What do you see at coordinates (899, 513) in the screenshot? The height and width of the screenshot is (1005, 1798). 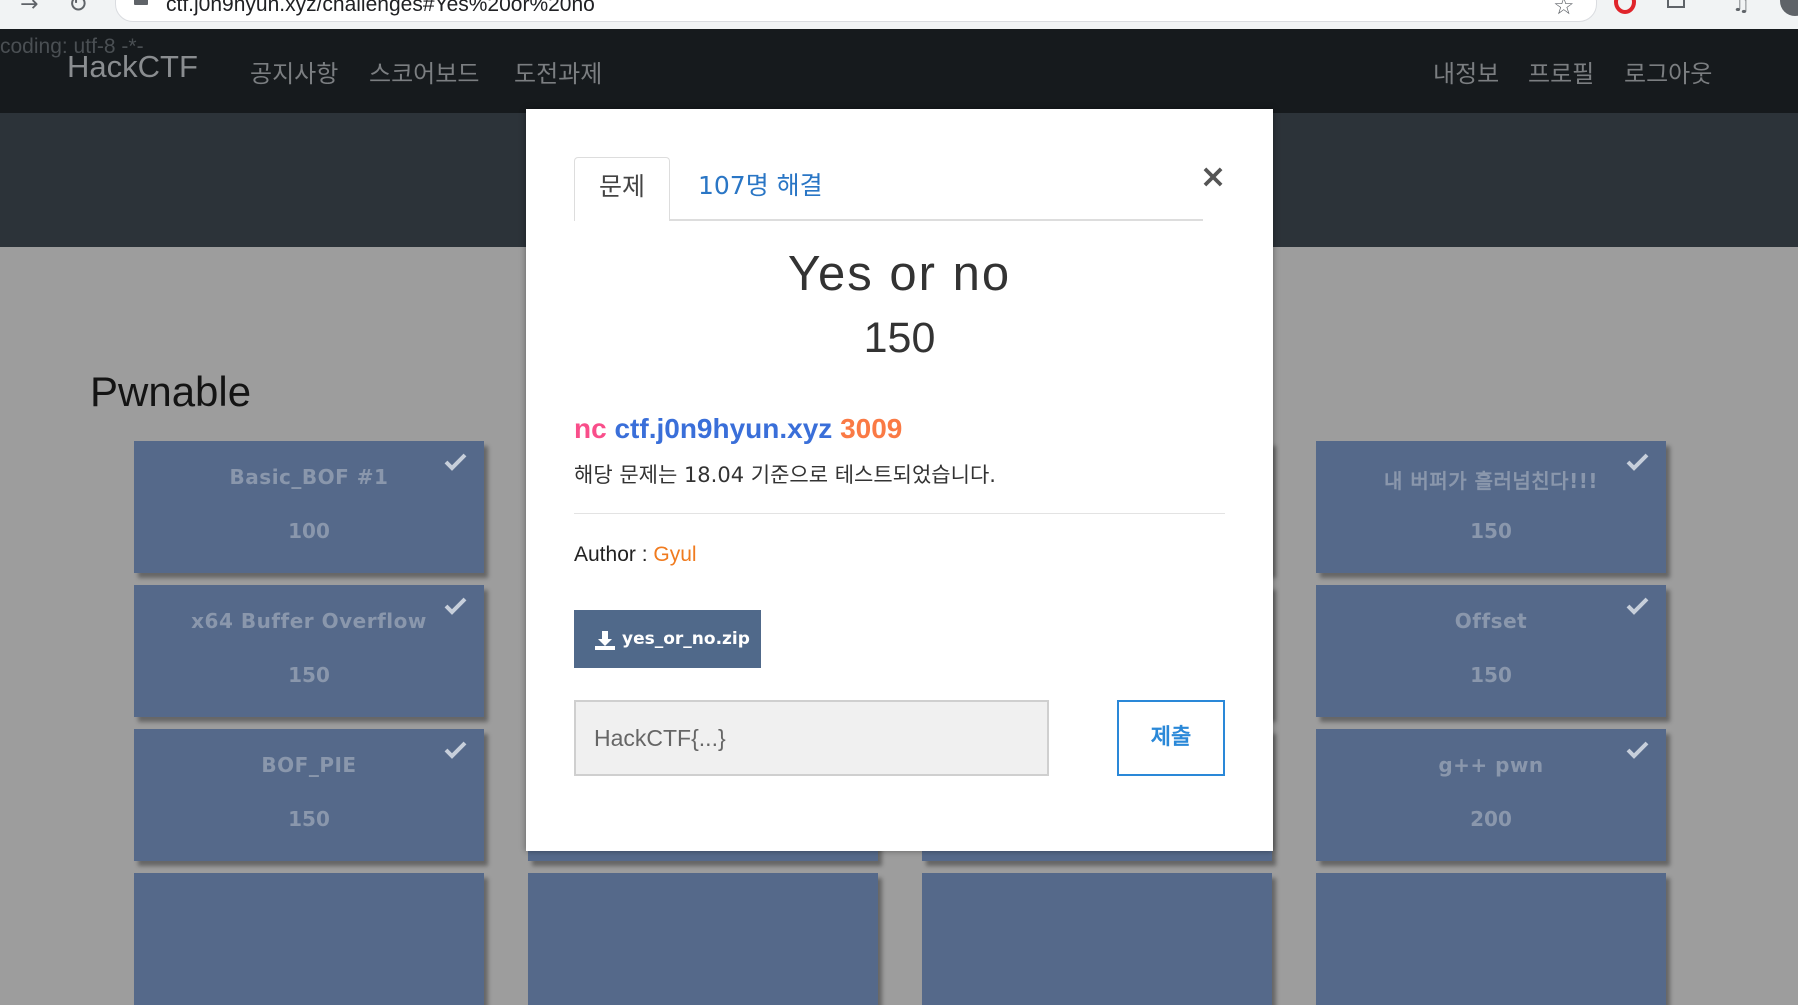 I see `divider` at bounding box center [899, 513].